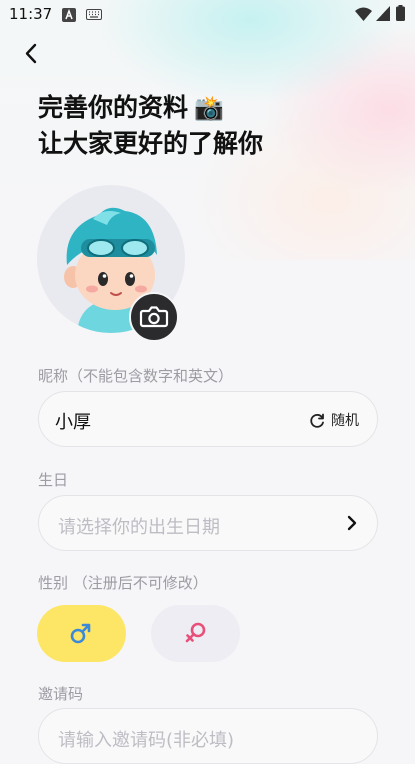 Image resolution: width=415 pixels, height=764 pixels. I want to click on nickname-field: 小厚 随机, so click(208, 419).